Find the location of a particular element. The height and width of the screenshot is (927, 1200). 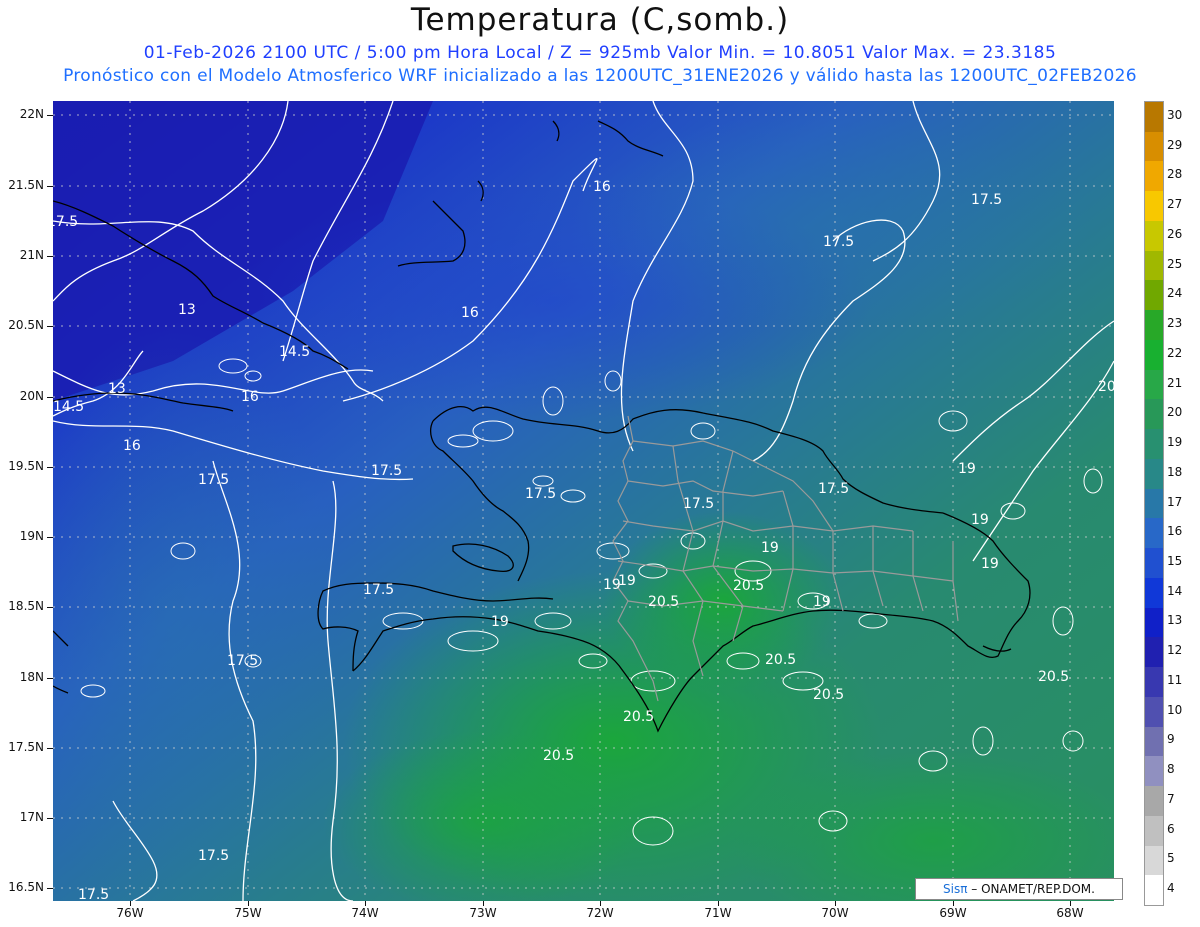

colorbar-label: 25 is located at coordinates (1175, 263).